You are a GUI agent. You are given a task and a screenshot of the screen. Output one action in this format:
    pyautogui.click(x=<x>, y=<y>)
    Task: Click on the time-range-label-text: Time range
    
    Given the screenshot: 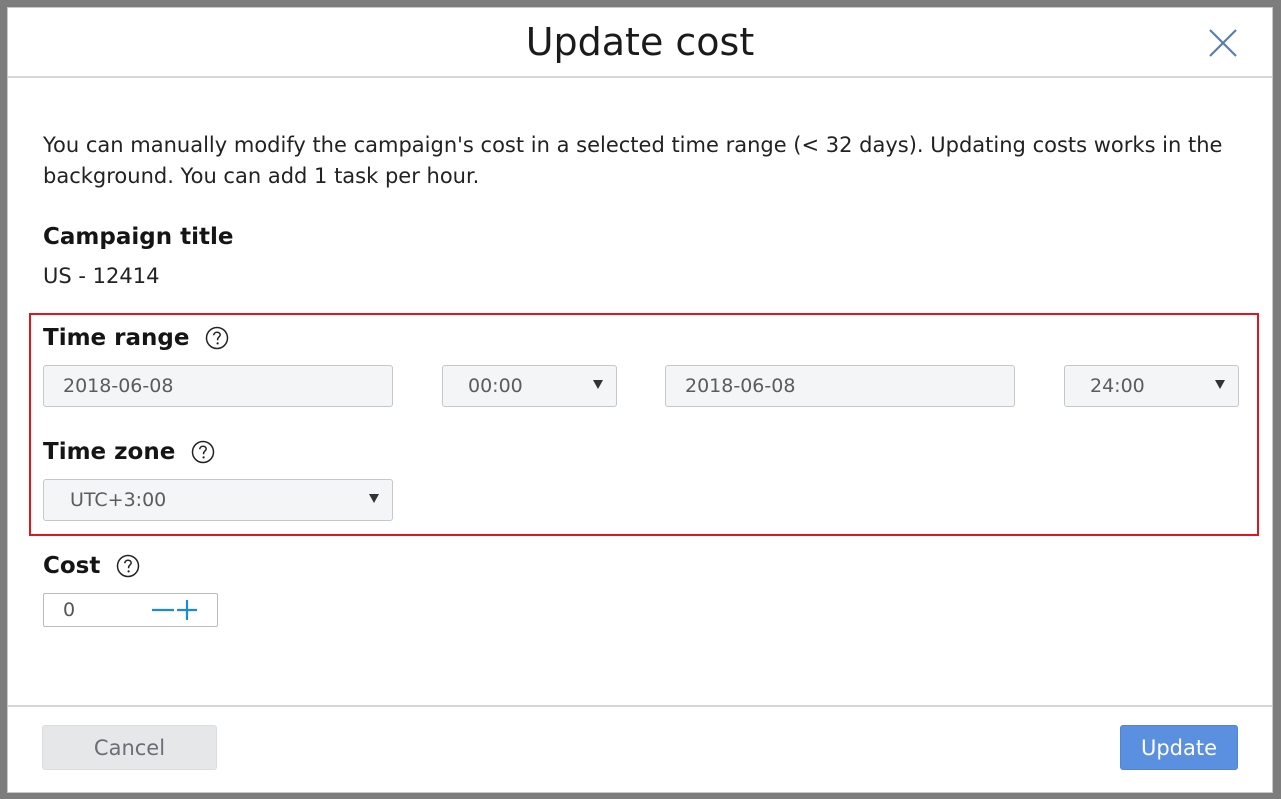 What is the action you would take?
    pyautogui.click(x=116, y=338)
    